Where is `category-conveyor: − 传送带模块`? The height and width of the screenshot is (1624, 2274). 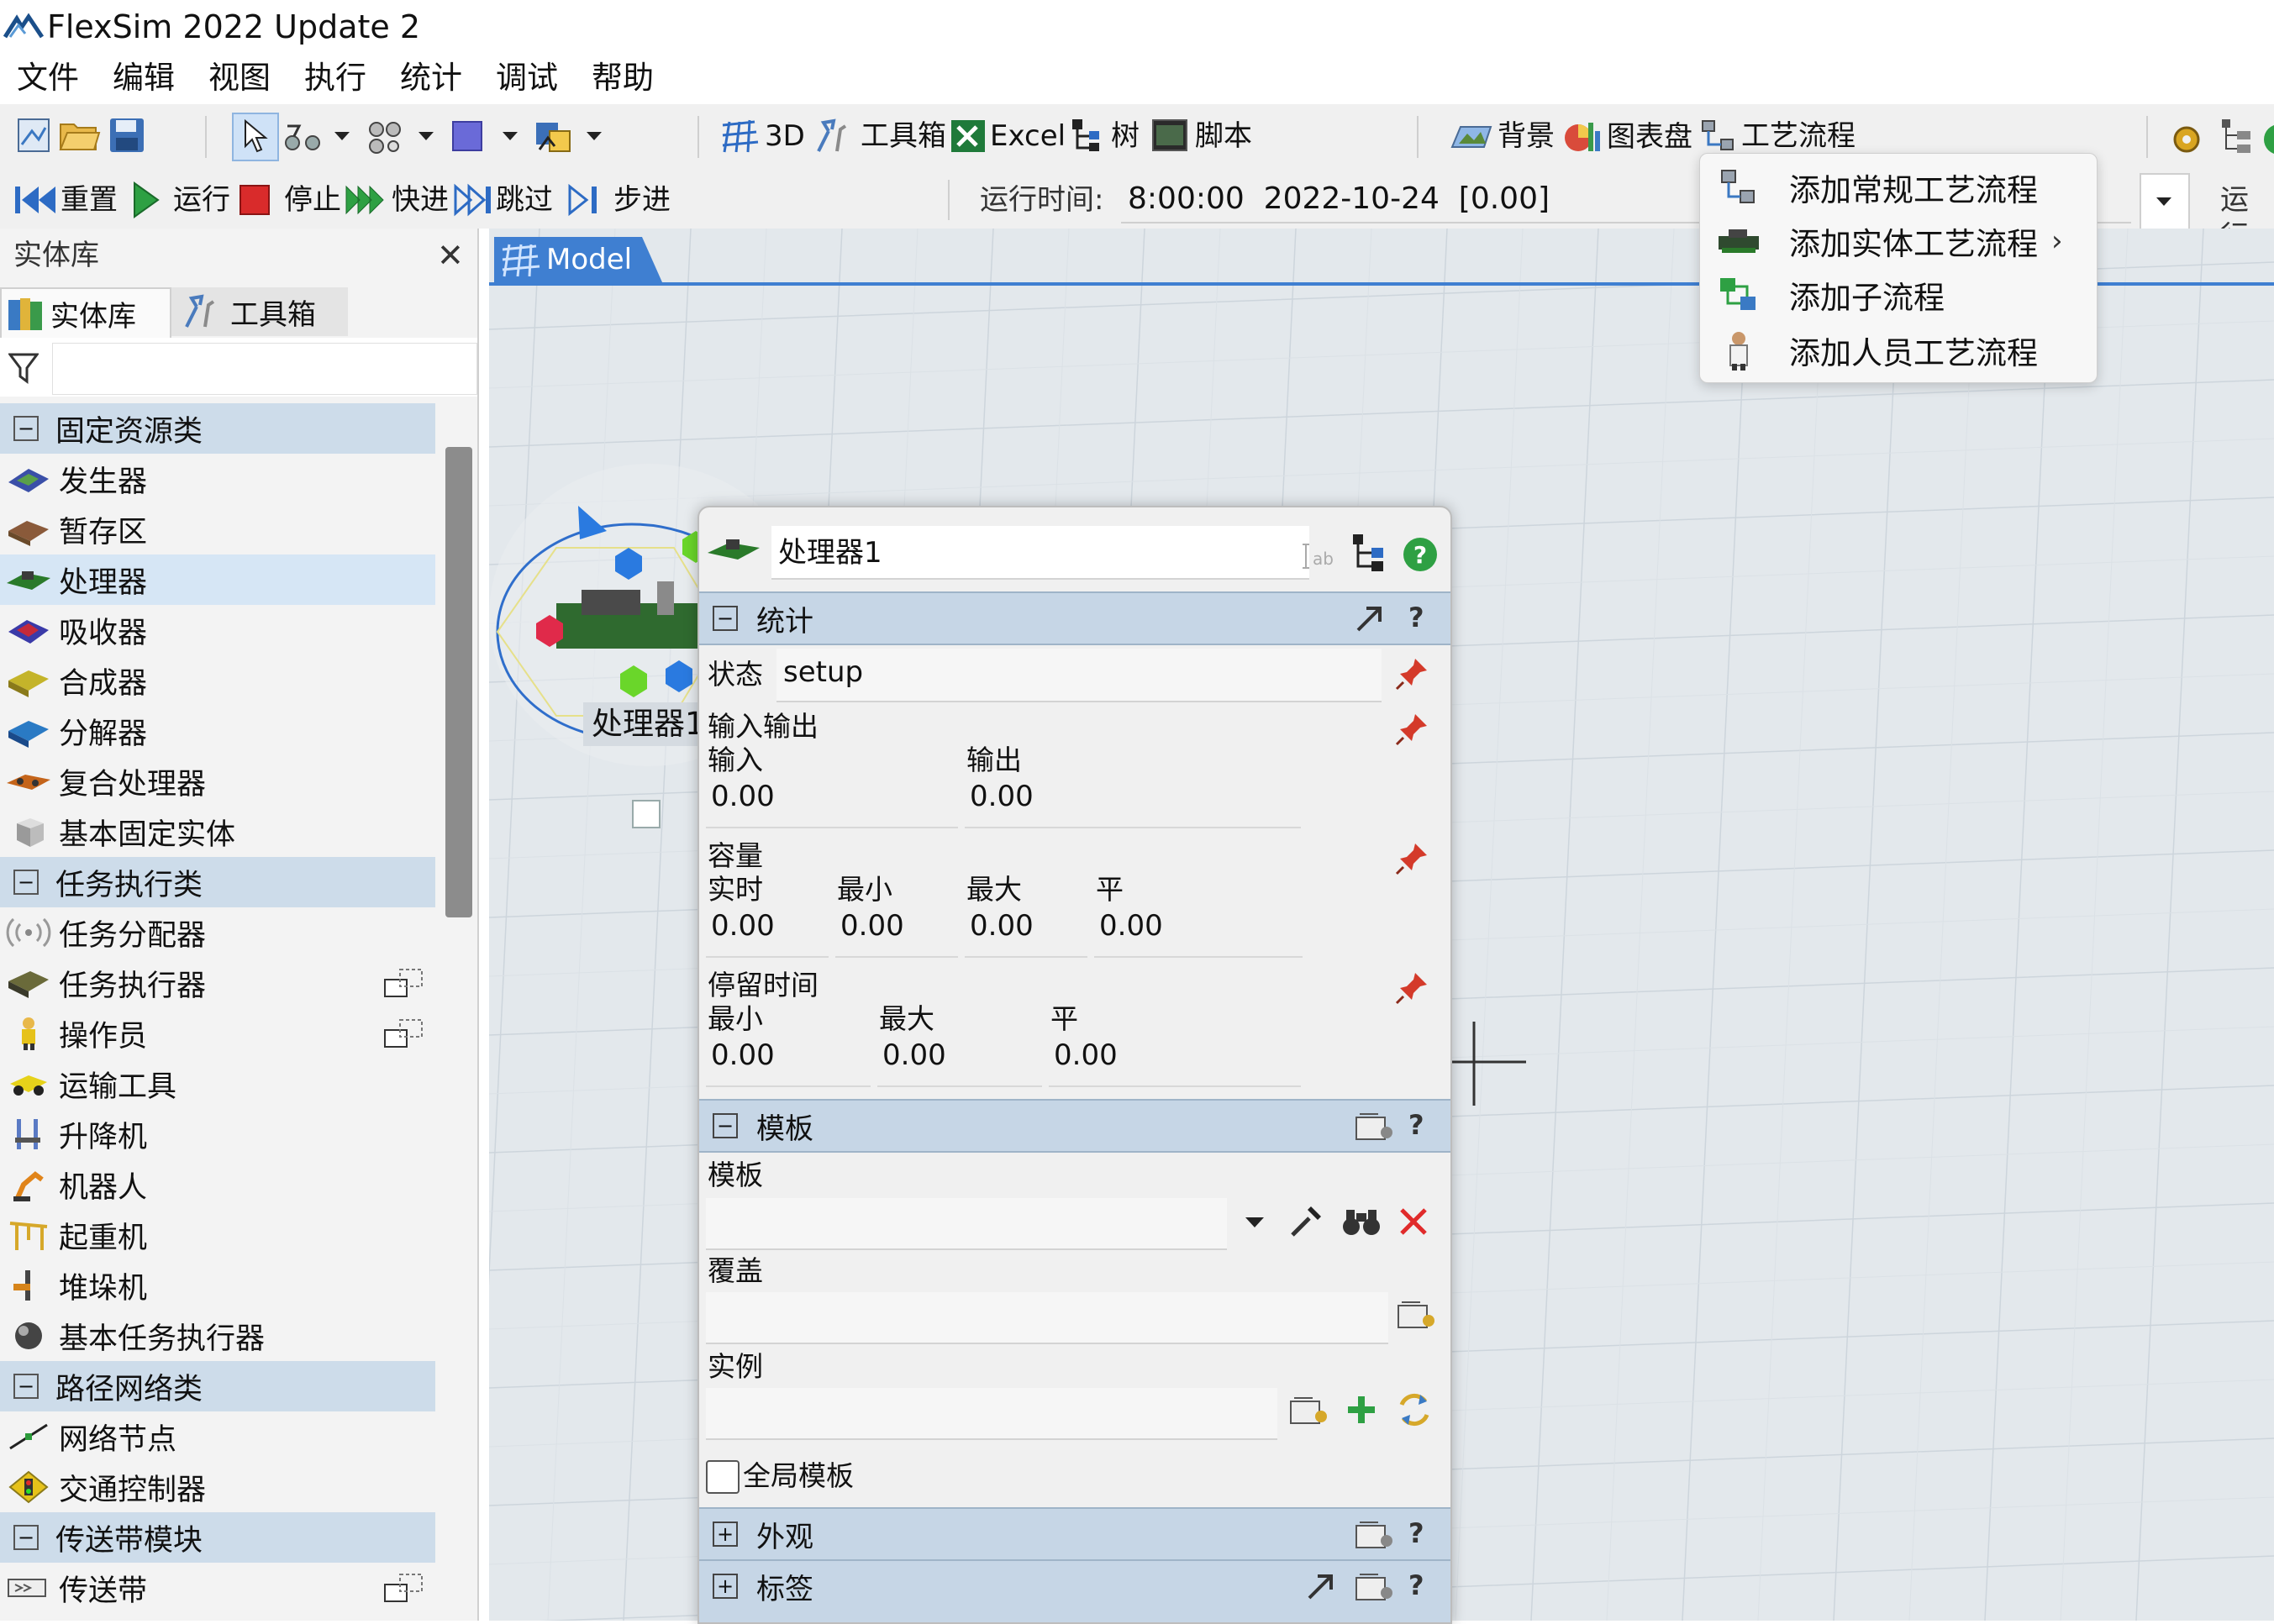 category-conveyor: − 传送带模块 is located at coordinates (217, 1537).